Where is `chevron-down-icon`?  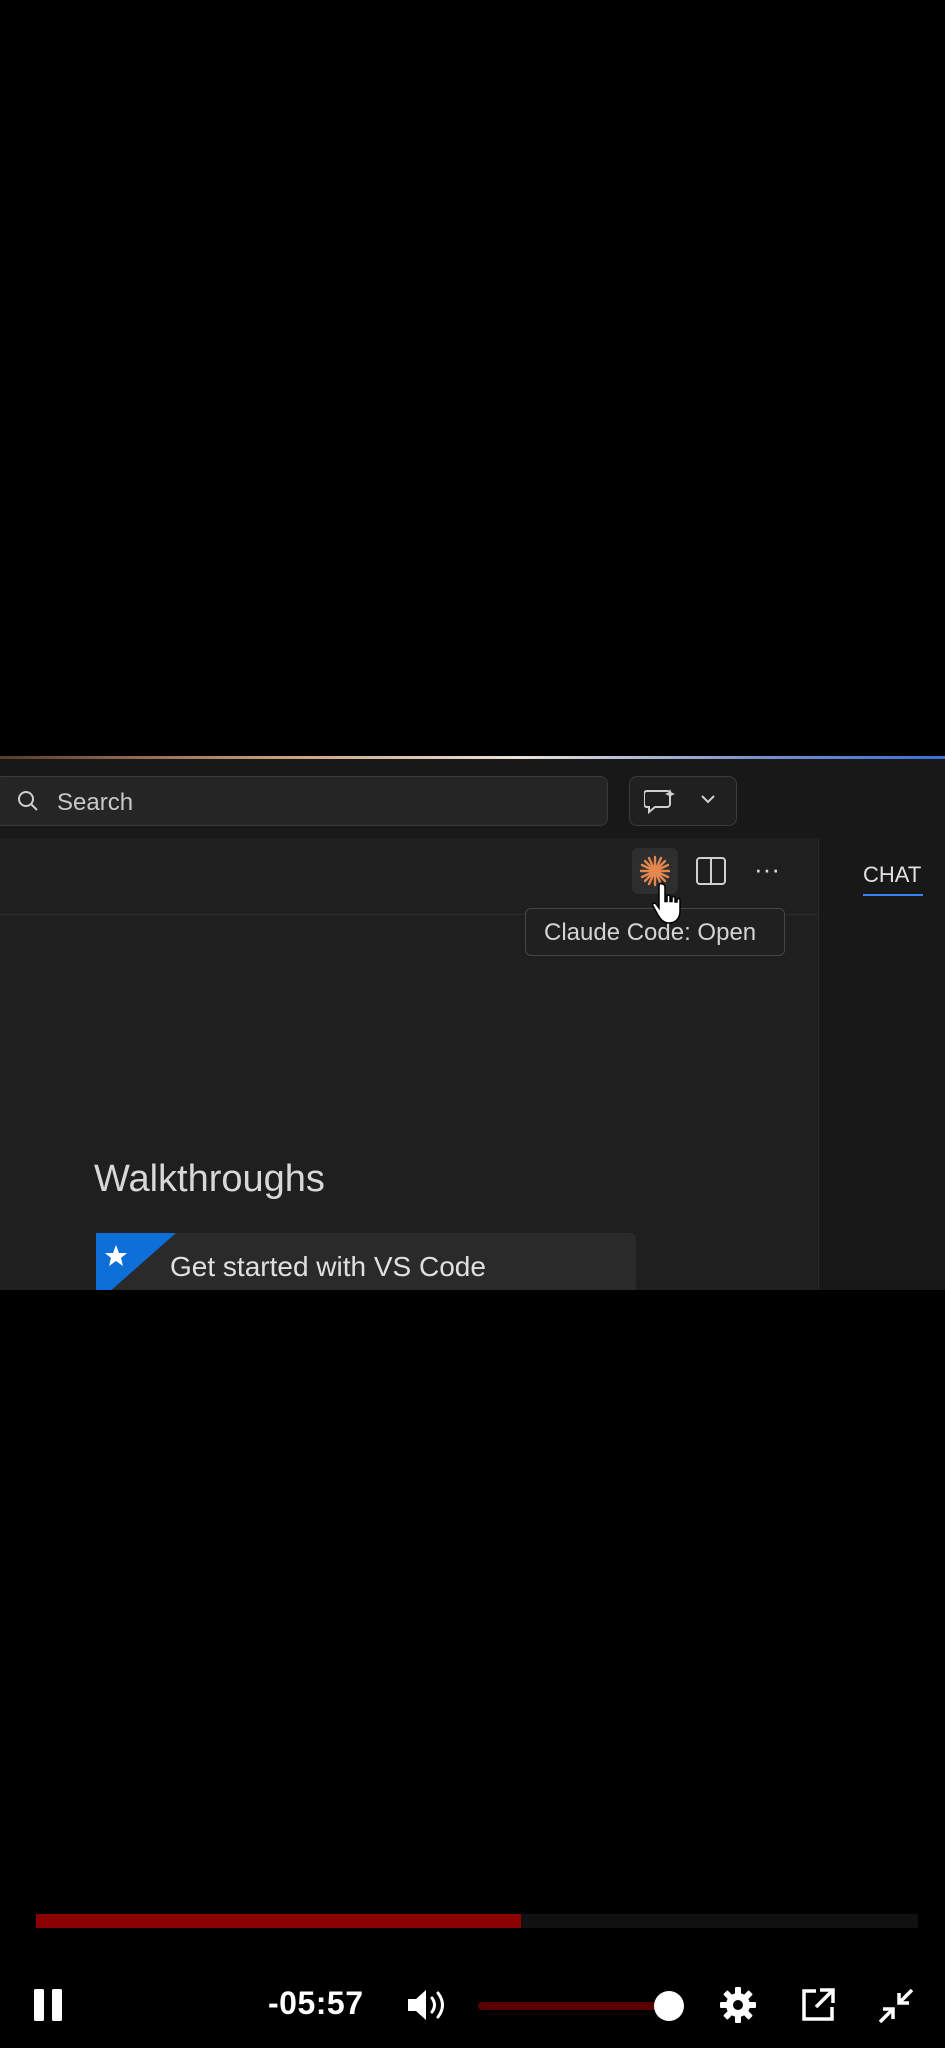
chevron-down-icon is located at coordinates (708, 799).